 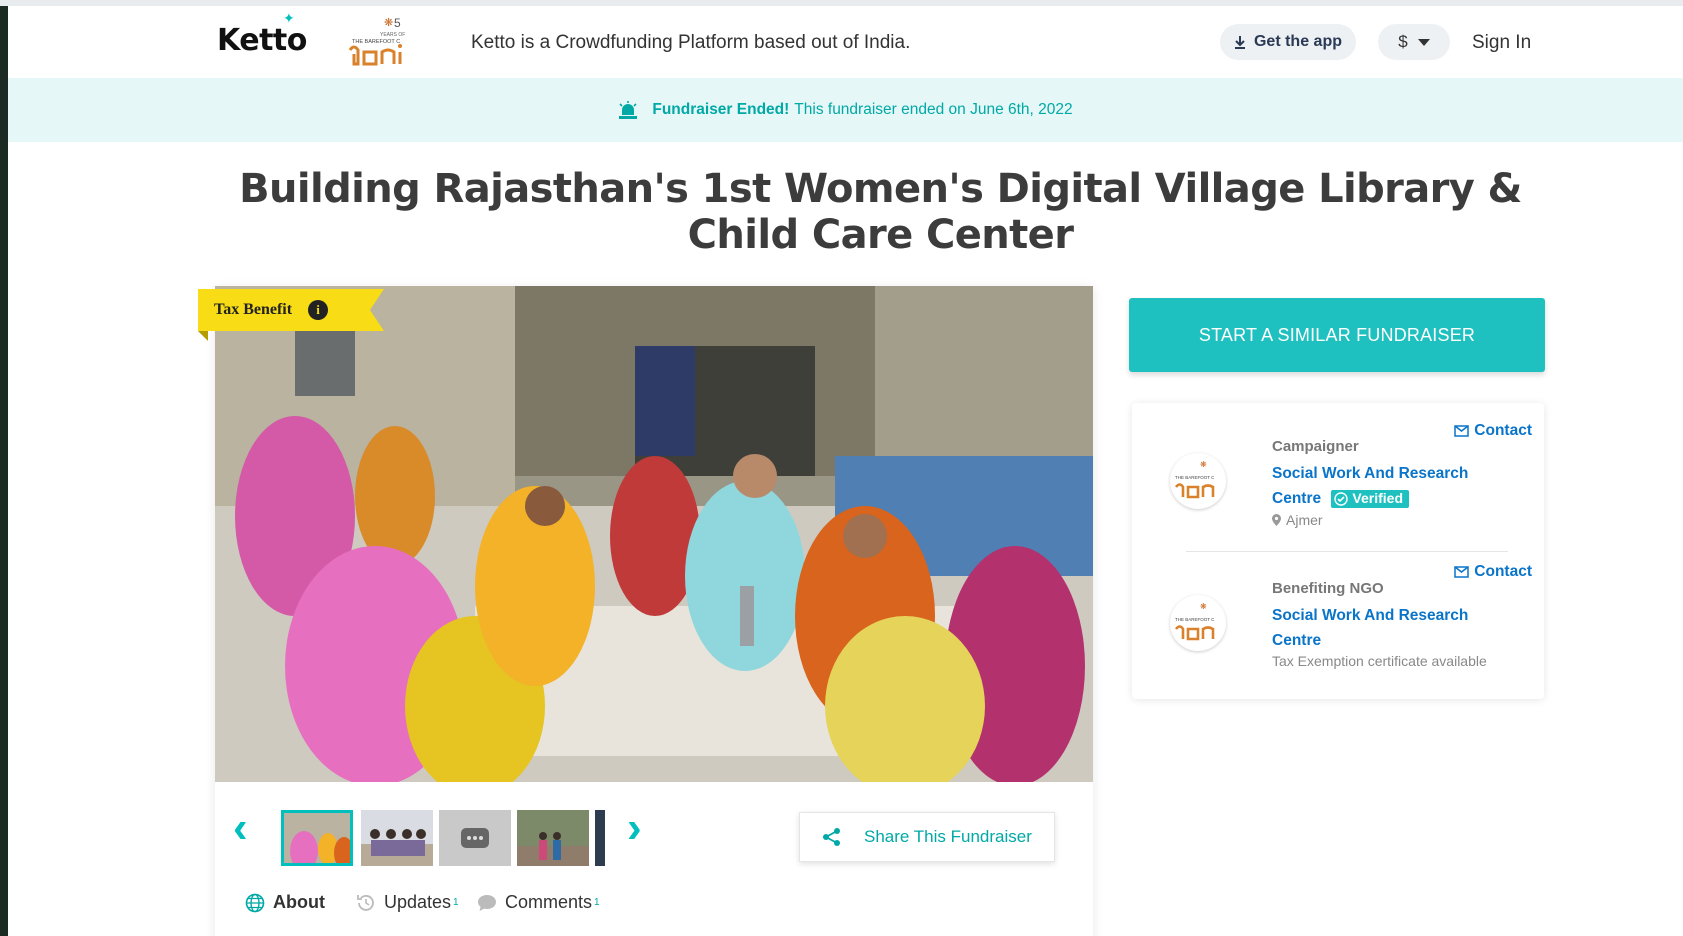 What do you see at coordinates (475, 838) in the screenshot?
I see `thumbnail-video` at bounding box center [475, 838].